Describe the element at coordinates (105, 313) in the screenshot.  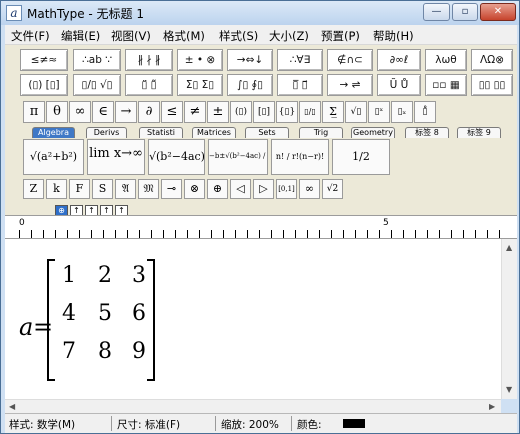
I see `matrix-cell: 5` at that location.